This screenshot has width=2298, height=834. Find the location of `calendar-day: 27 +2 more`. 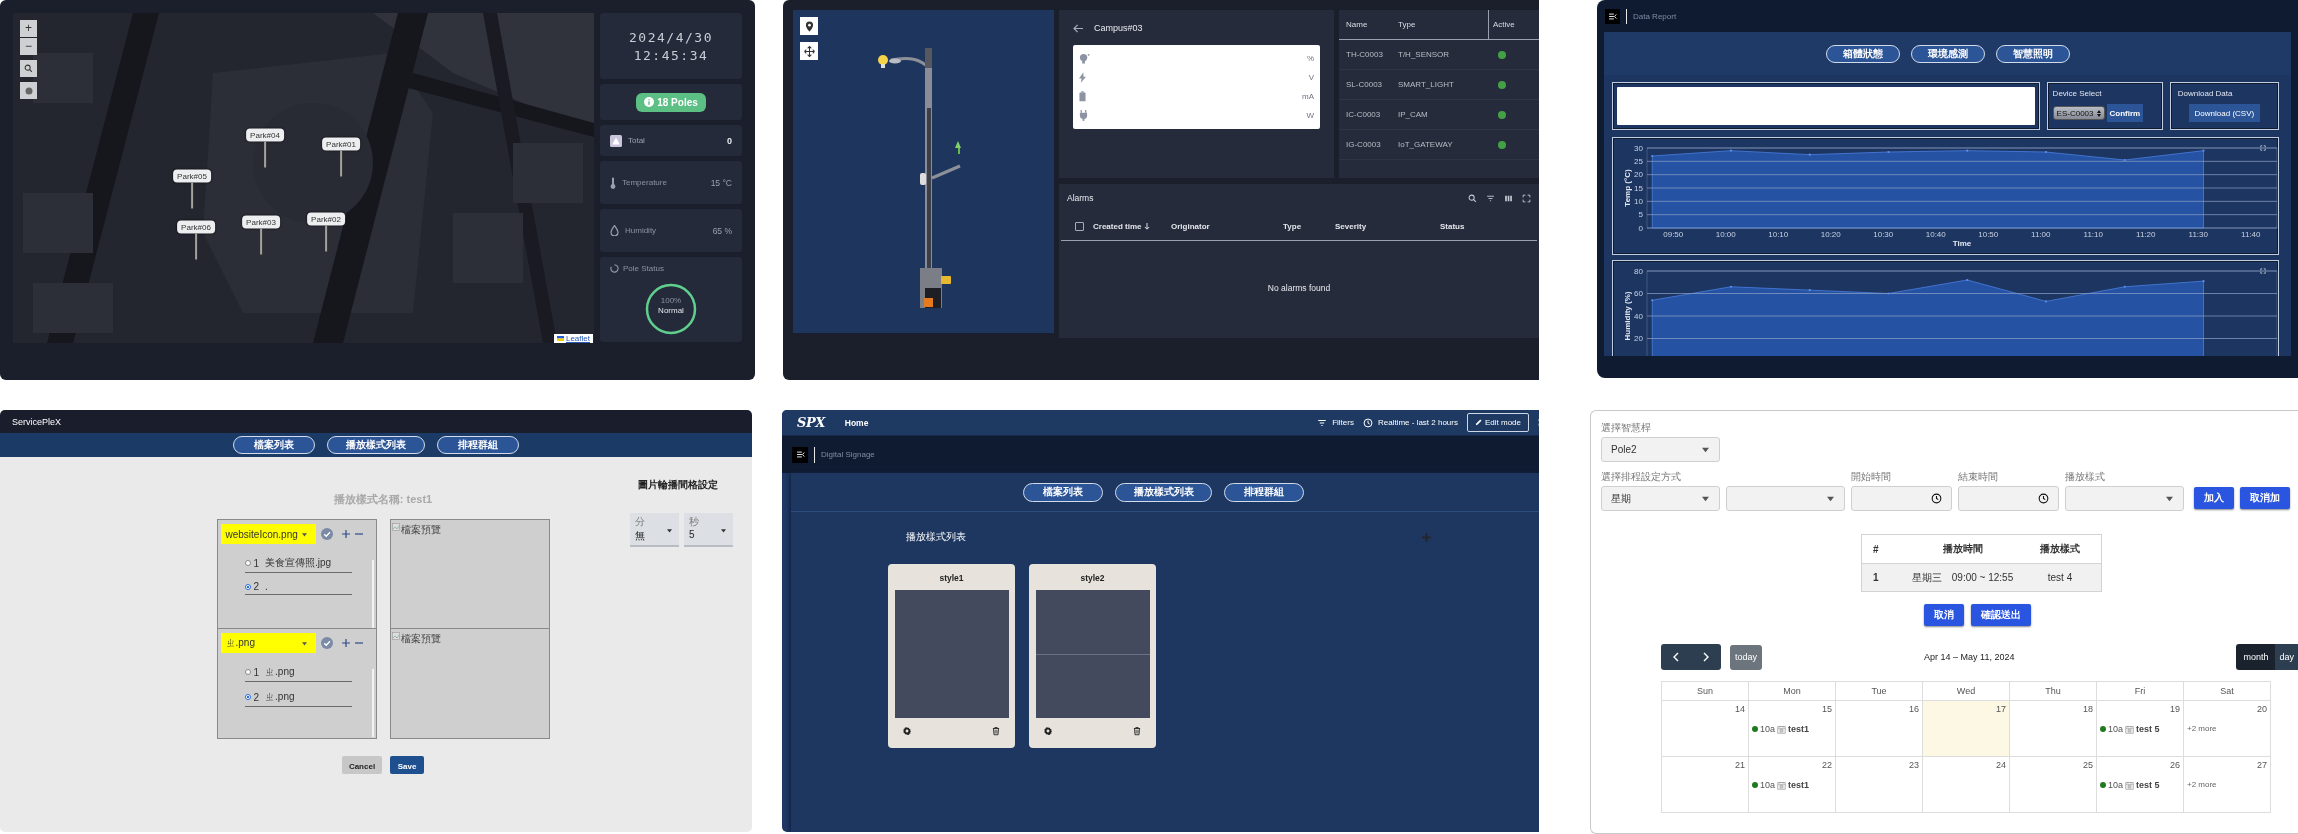

calendar-day: 27 +2 more is located at coordinates (2227, 785).